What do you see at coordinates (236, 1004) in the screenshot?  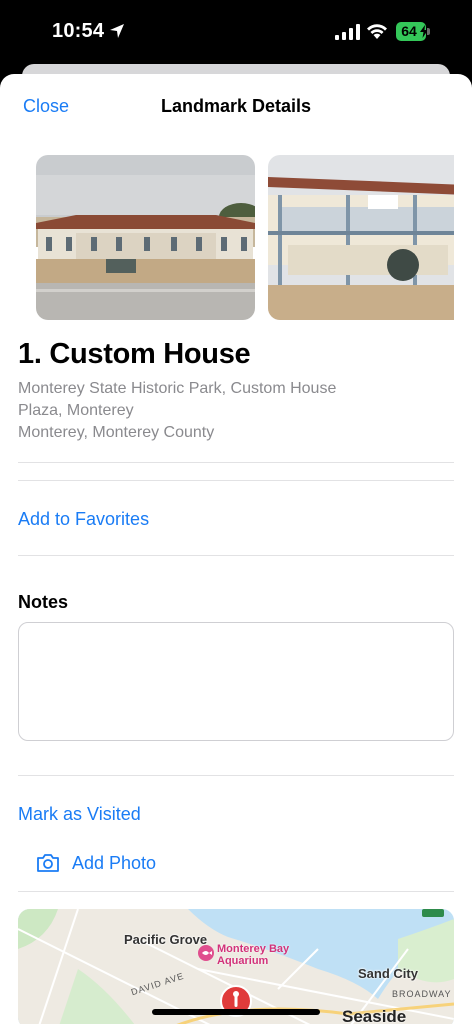 I see `location-pin-icon` at bounding box center [236, 1004].